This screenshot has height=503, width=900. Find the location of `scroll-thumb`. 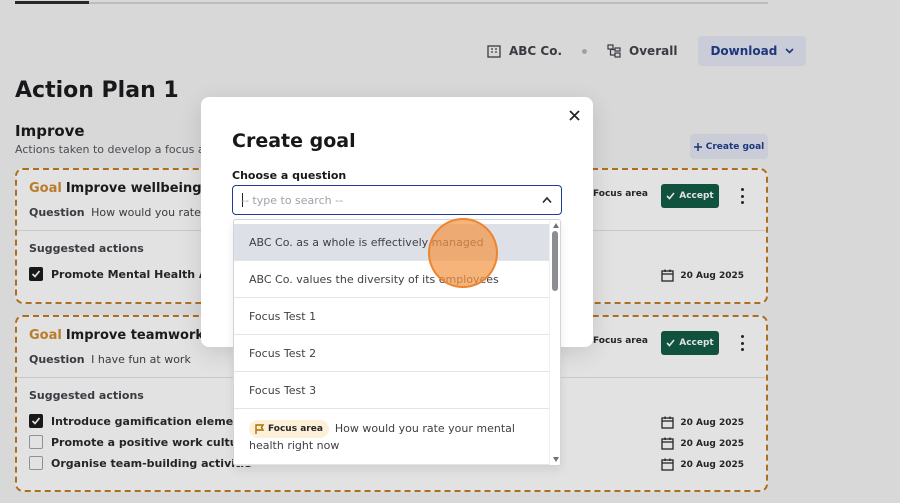

scroll-thumb is located at coordinates (555, 261).